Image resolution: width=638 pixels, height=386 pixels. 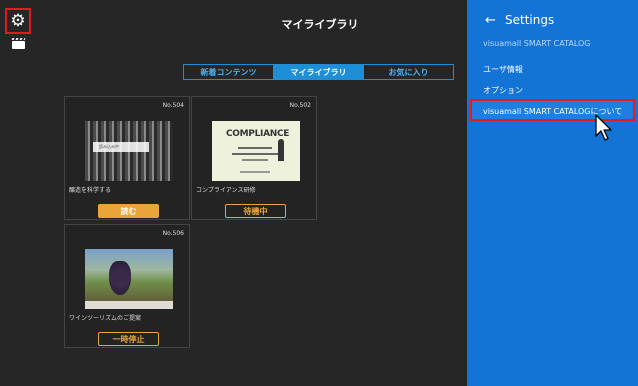 I want to click on app-name: visuamall SMART CATALOG, so click(x=537, y=43).